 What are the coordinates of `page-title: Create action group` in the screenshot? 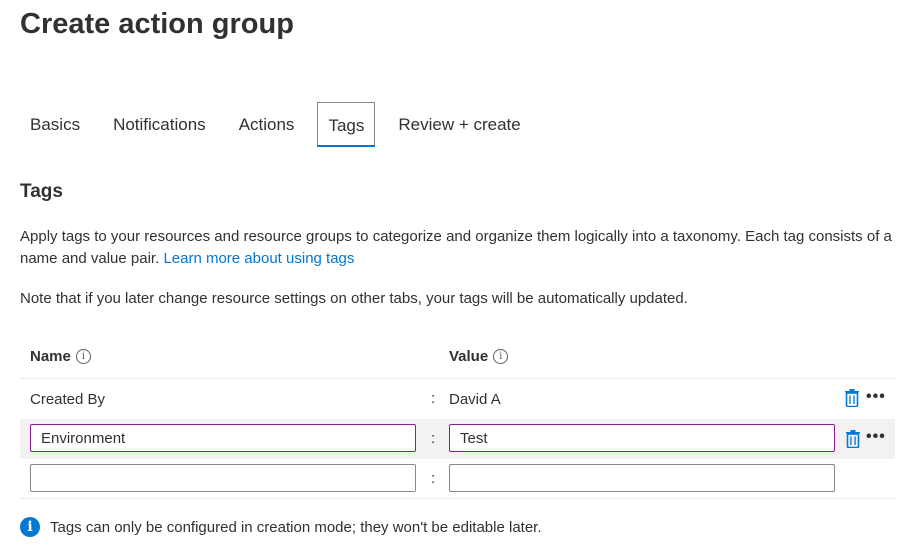 It's located at (157, 24).